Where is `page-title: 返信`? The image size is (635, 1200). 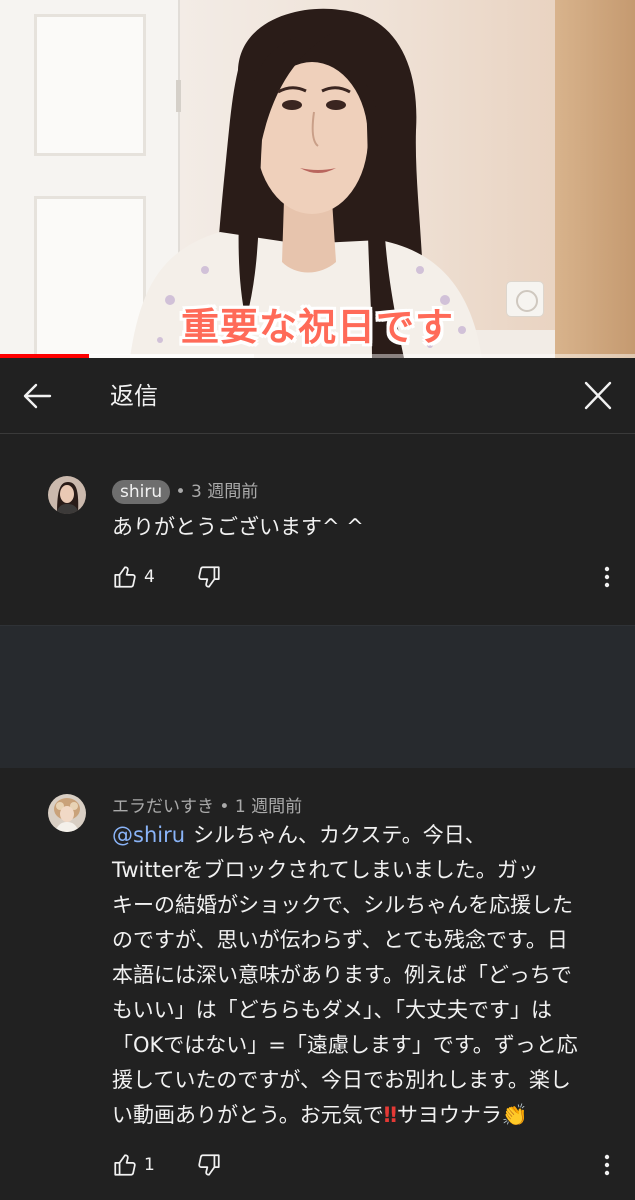
page-title: 返信 is located at coordinates (134, 396).